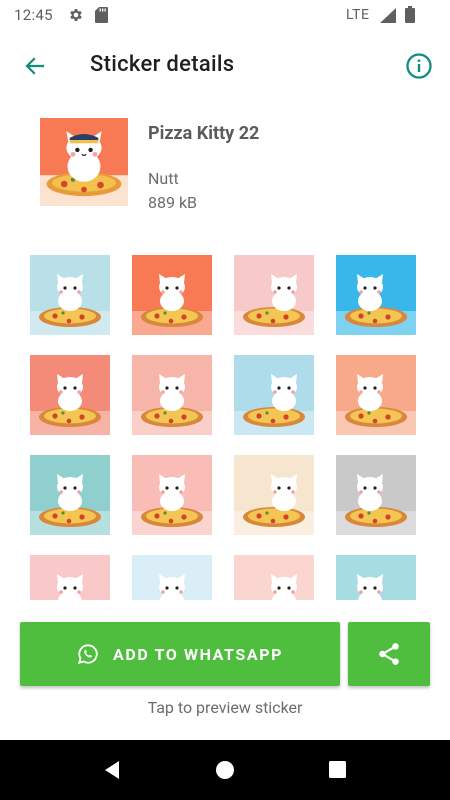 This screenshot has height=800, width=450. I want to click on pack-name: Pizza Kitty 22, so click(204, 133).